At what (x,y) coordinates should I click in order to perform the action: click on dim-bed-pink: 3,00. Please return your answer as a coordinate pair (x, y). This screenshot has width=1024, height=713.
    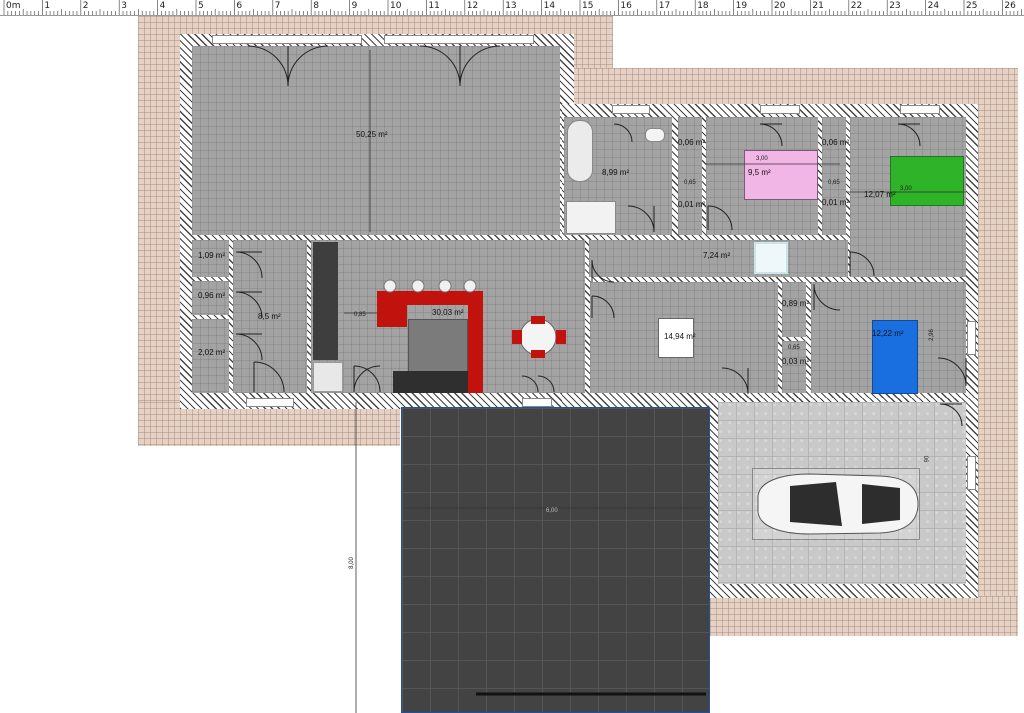
    Looking at the image, I should click on (762, 159).